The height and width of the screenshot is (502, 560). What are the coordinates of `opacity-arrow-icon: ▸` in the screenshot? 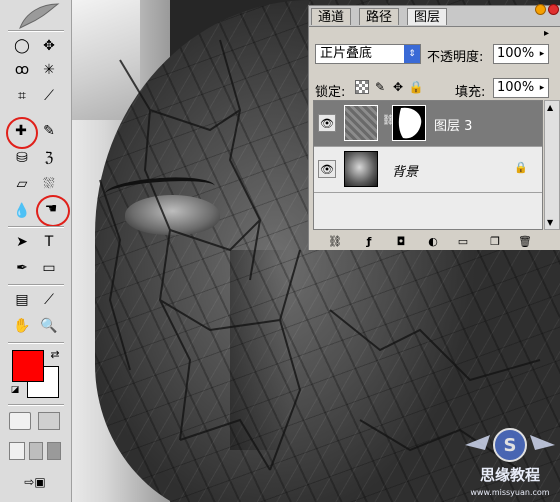 It's located at (542, 54).